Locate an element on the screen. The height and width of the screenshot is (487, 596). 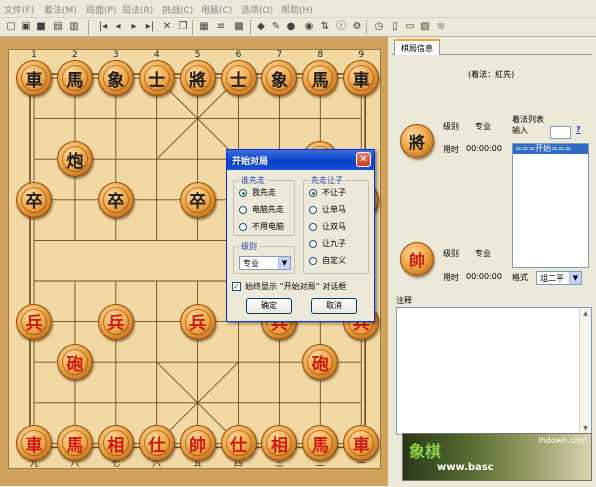
info-icon: ⓘ is located at coordinates (341, 27).